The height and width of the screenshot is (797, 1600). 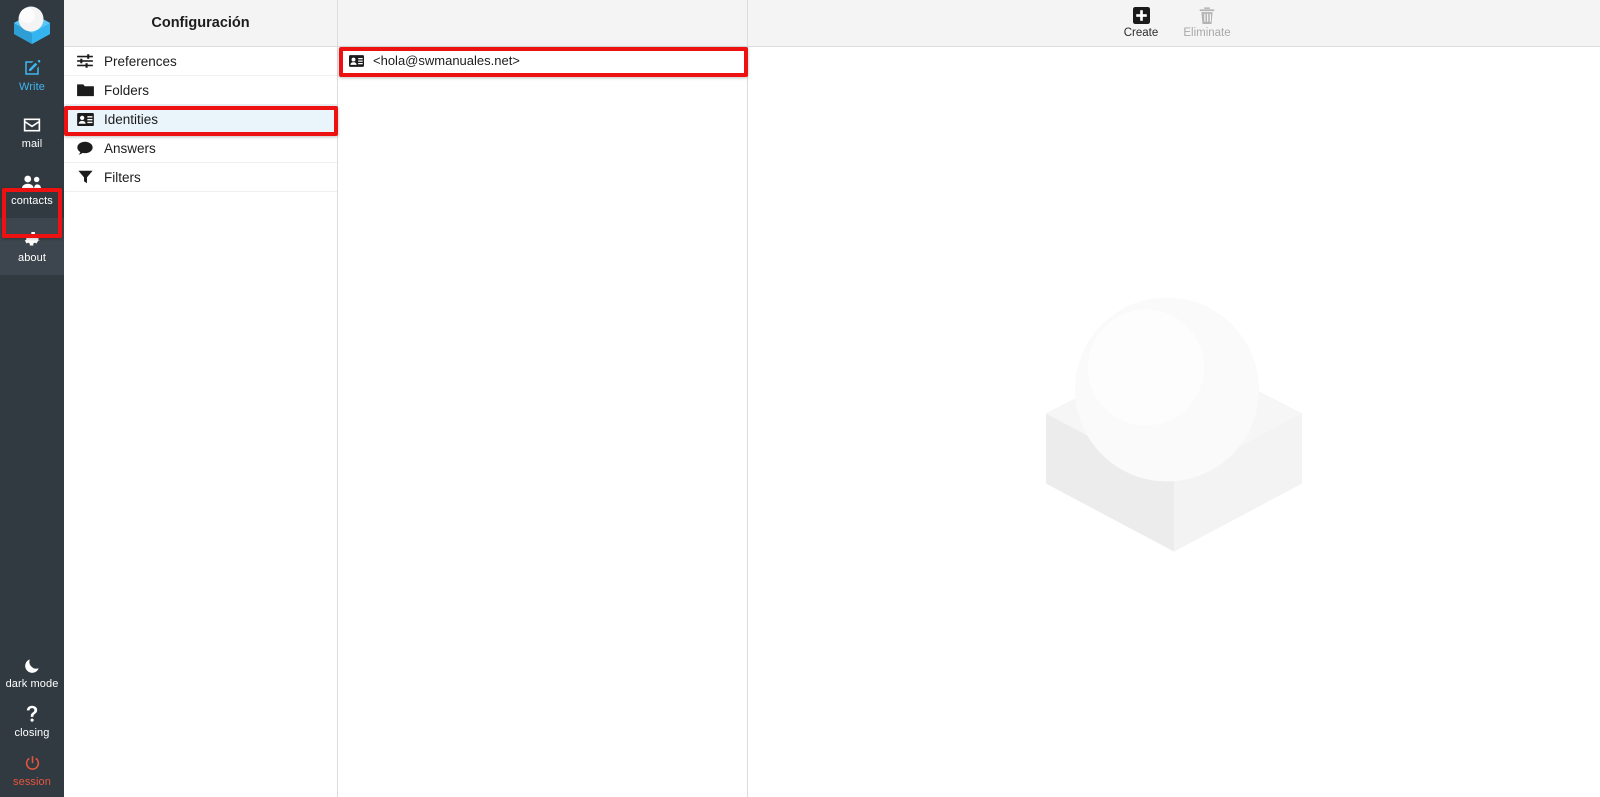 I want to click on taskbar-item-contacts: contacts, so click(x=32, y=189).